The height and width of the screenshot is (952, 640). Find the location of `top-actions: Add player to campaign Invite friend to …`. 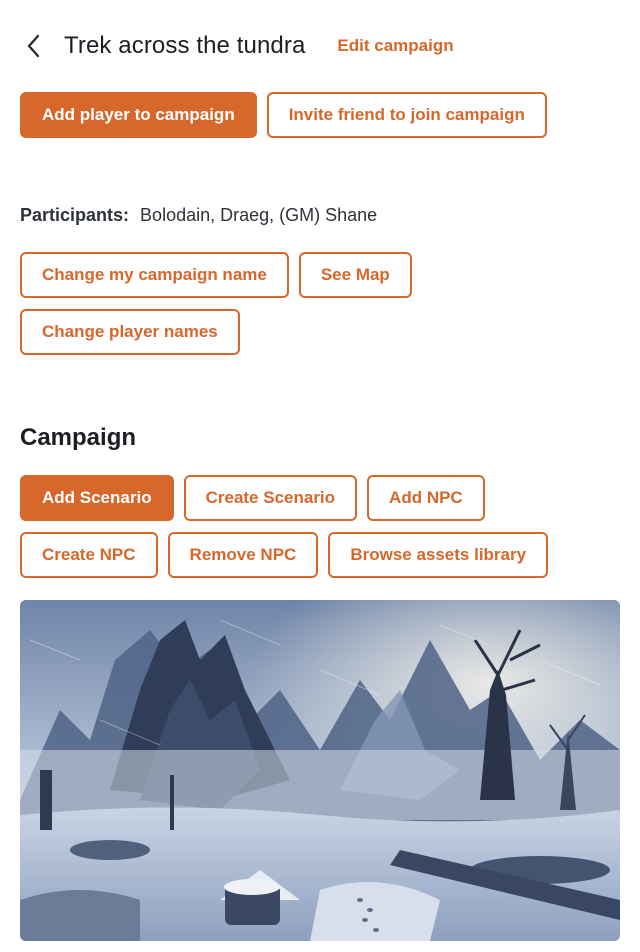

top-actions: Add player to campaign Invite friend to … is located at coordinates (283, 115).